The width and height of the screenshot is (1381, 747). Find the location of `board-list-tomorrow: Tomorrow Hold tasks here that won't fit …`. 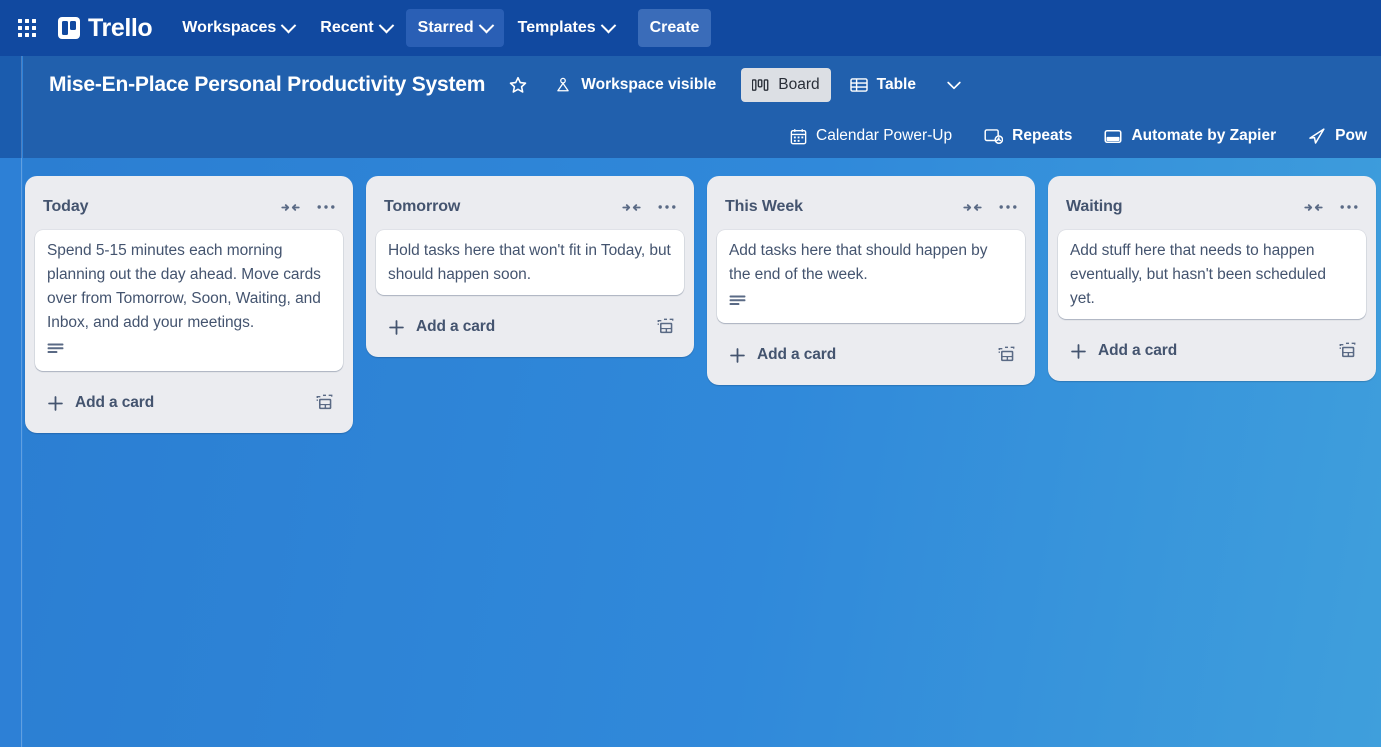

board-list-tomorrow: Tomorrow Hold tasks here that won't fit … is located at coordinates (530, 266).